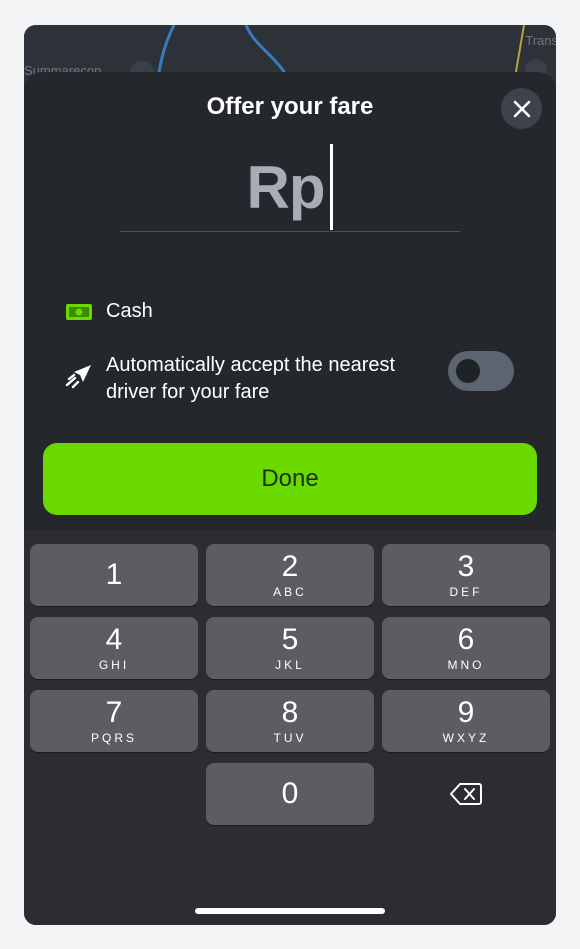 This screenshot has height=949, width=580. I want to click on key-letters: DEF, so click(466, 592).